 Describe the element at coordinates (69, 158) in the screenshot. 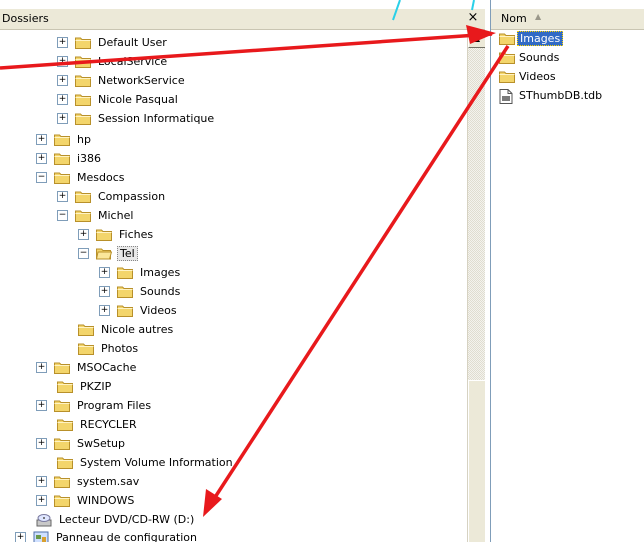

I see `tree-item-i386: + i386` at that location.